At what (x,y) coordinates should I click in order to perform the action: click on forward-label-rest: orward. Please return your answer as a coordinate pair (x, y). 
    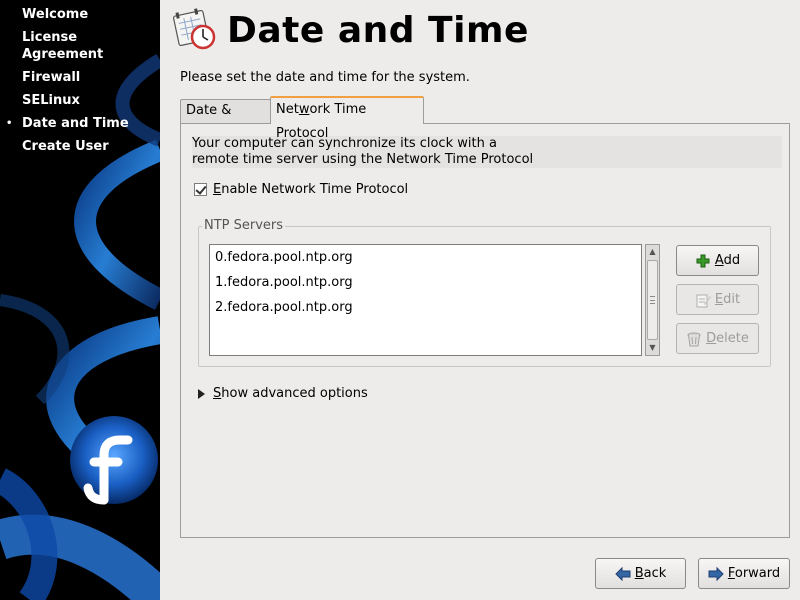
    Looking at the image, I should click on (757, 573).